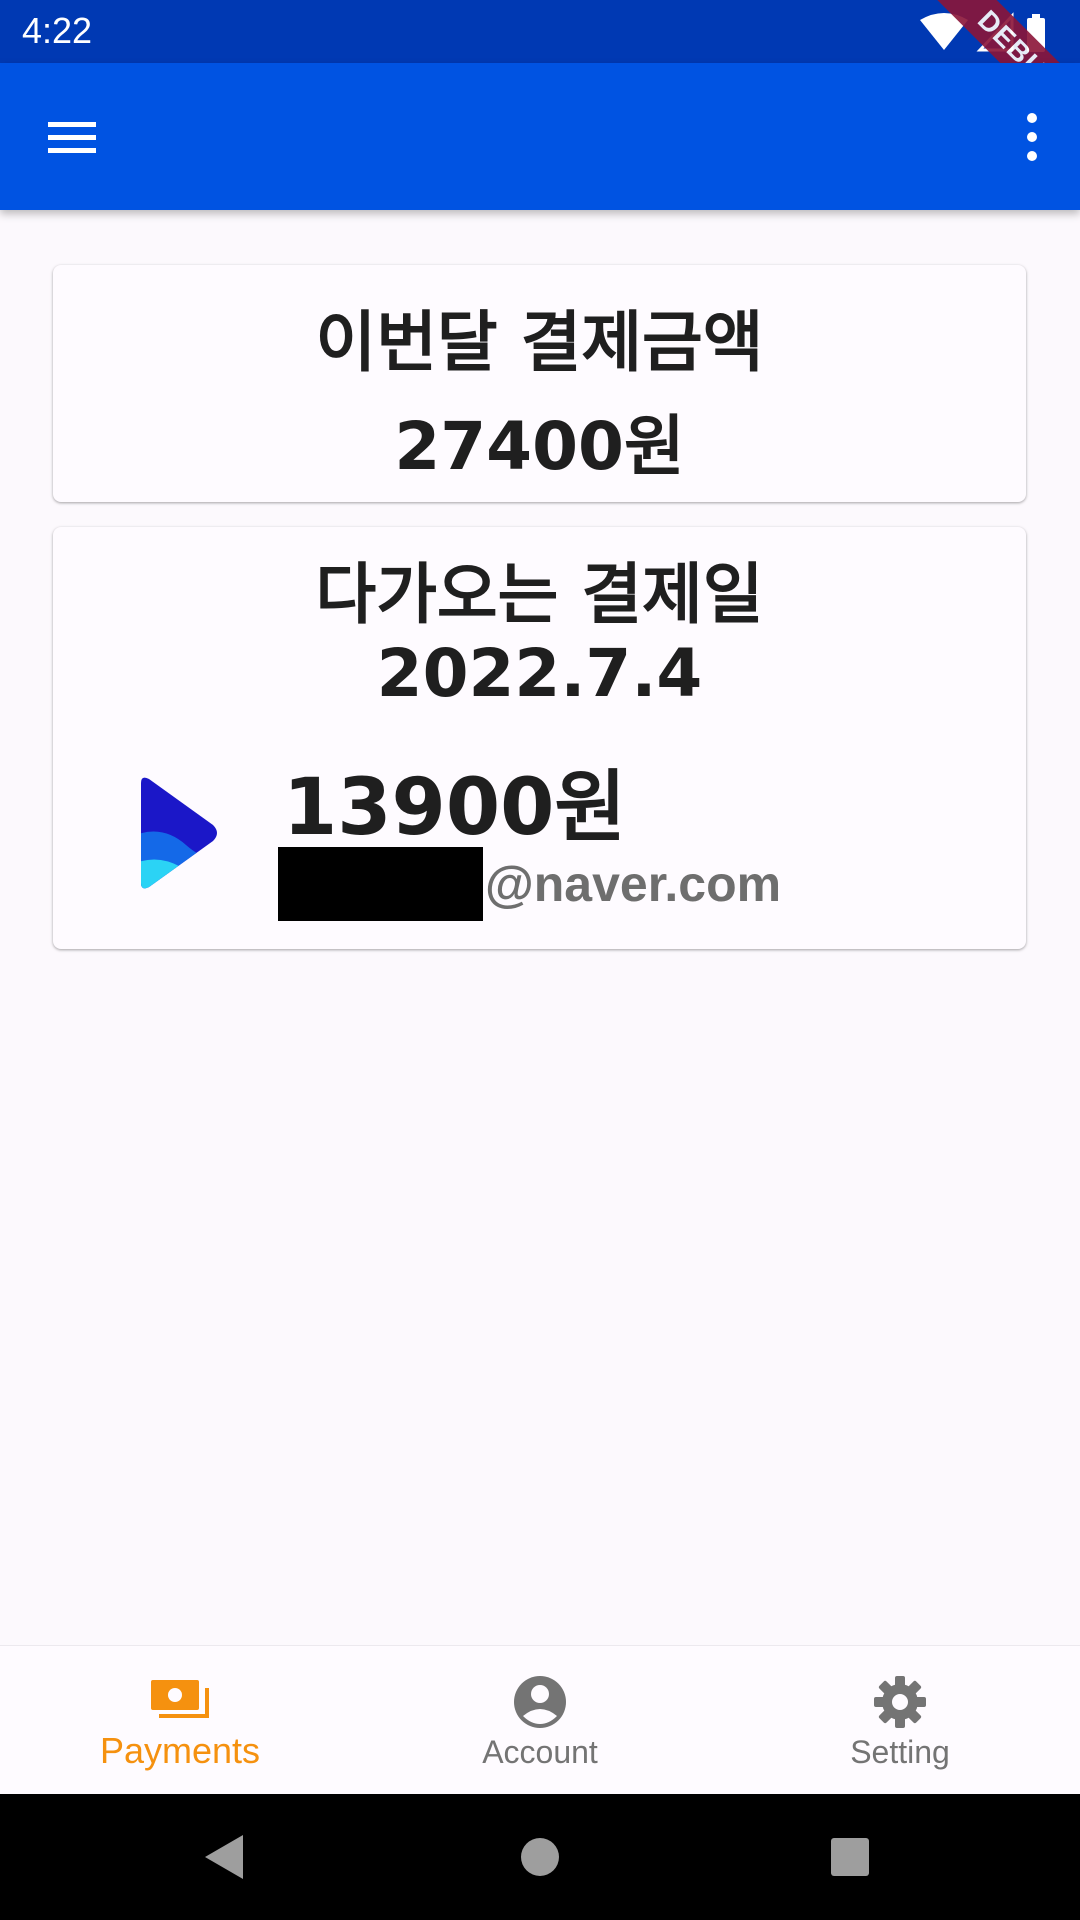  What do you see at coordinates (540, 1752) in the screenshot?
I see `nav-label-account: Account` at bounding box center [540, 1752].